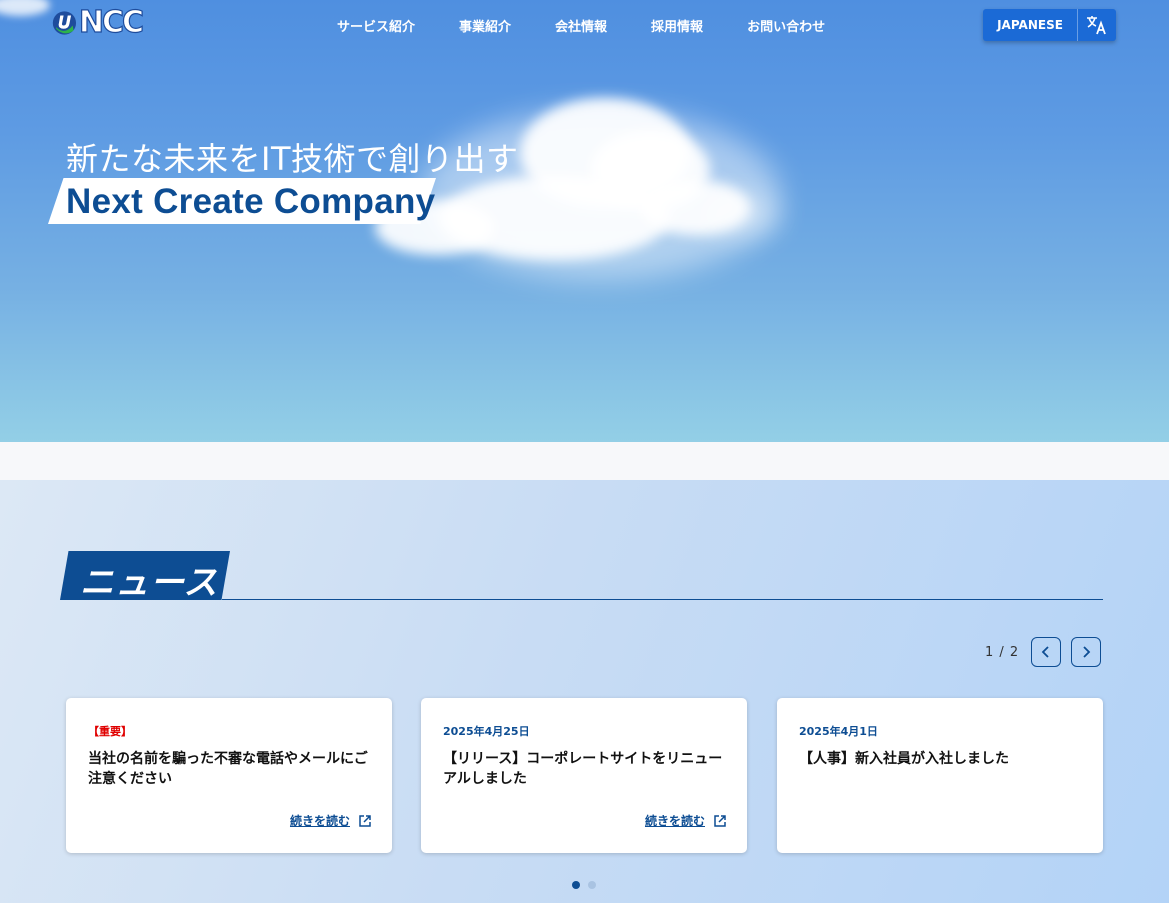 Image resolution: width=1169 pixels, height=903 pixels. Describe the element at coordinates (486, 731) in the screenshot. I see `news-card-date: 2025年4月25日` at that location.